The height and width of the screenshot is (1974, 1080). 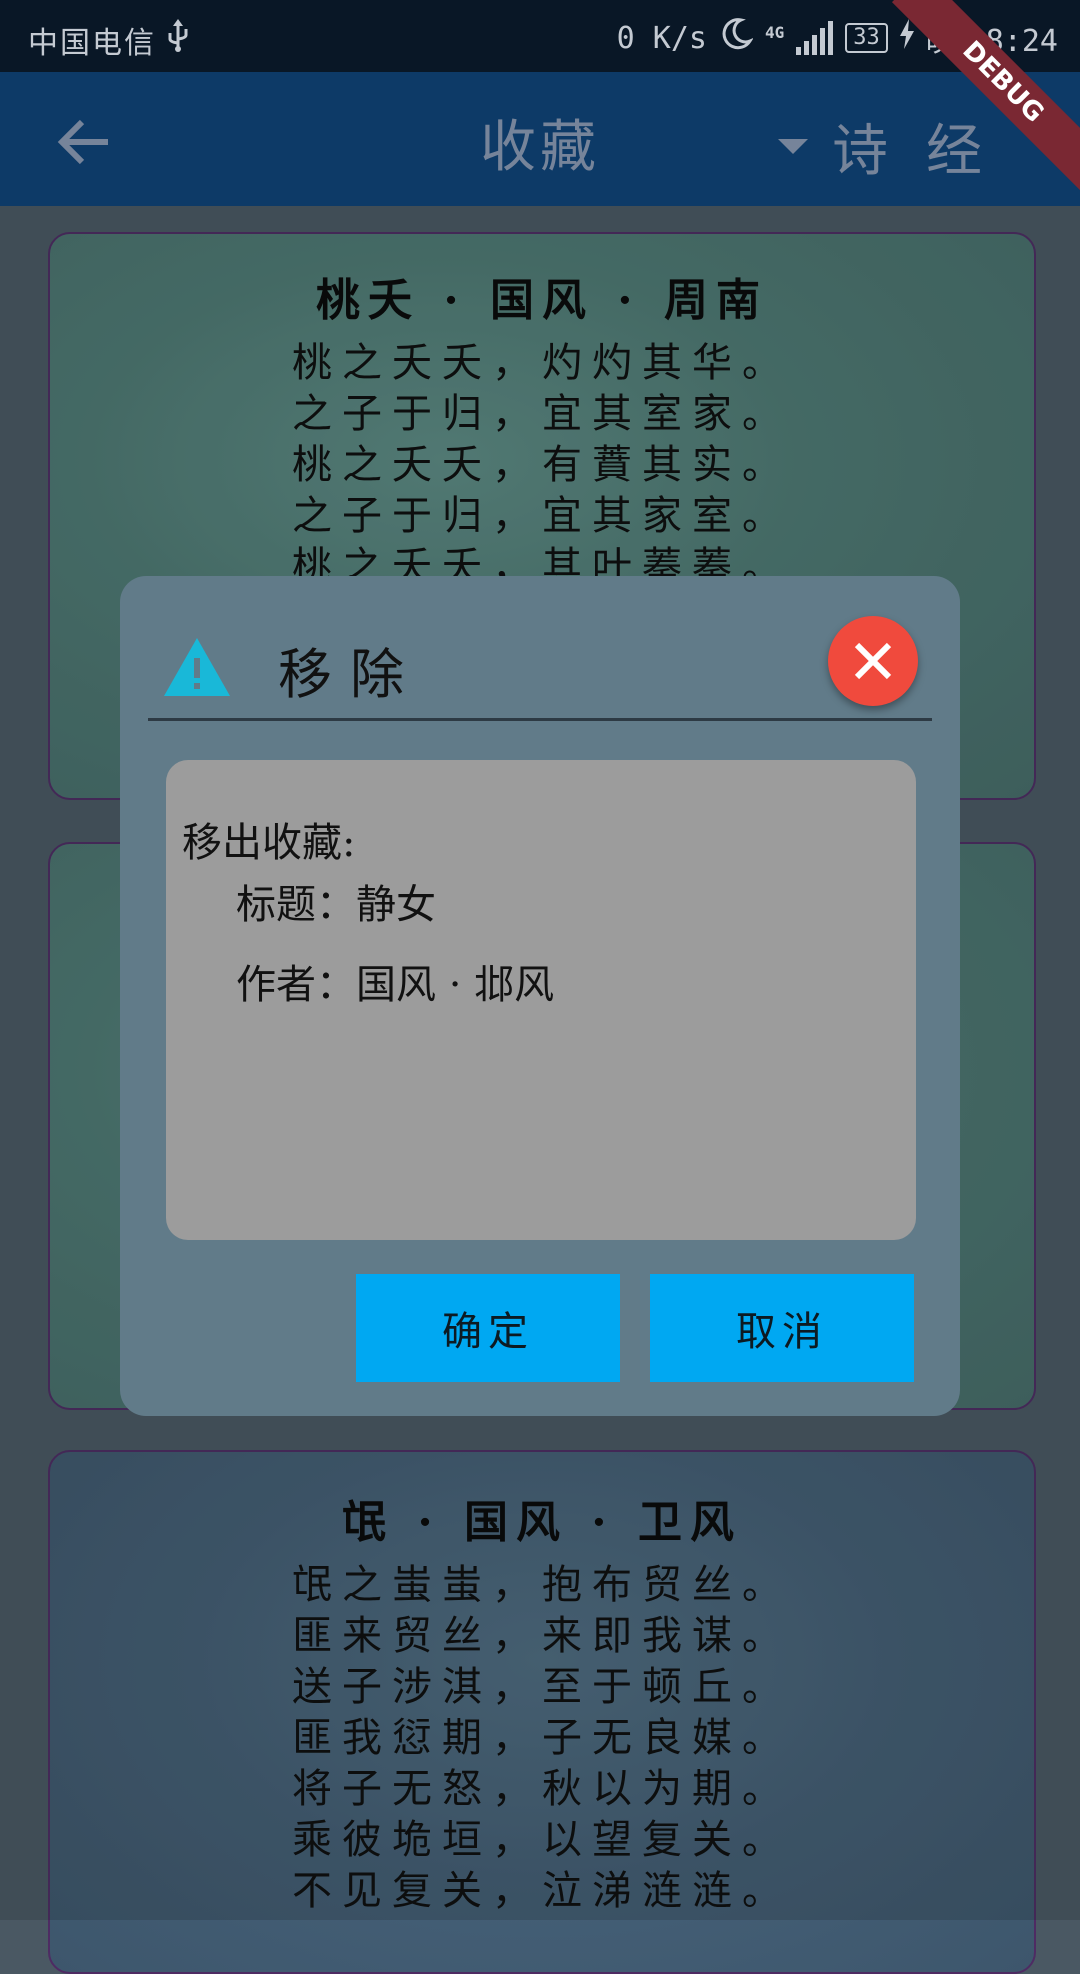 What do you see at coordinates (793, 146) in the screenshot?
I see `caret-down-icon` at bounding box center [793, 146].